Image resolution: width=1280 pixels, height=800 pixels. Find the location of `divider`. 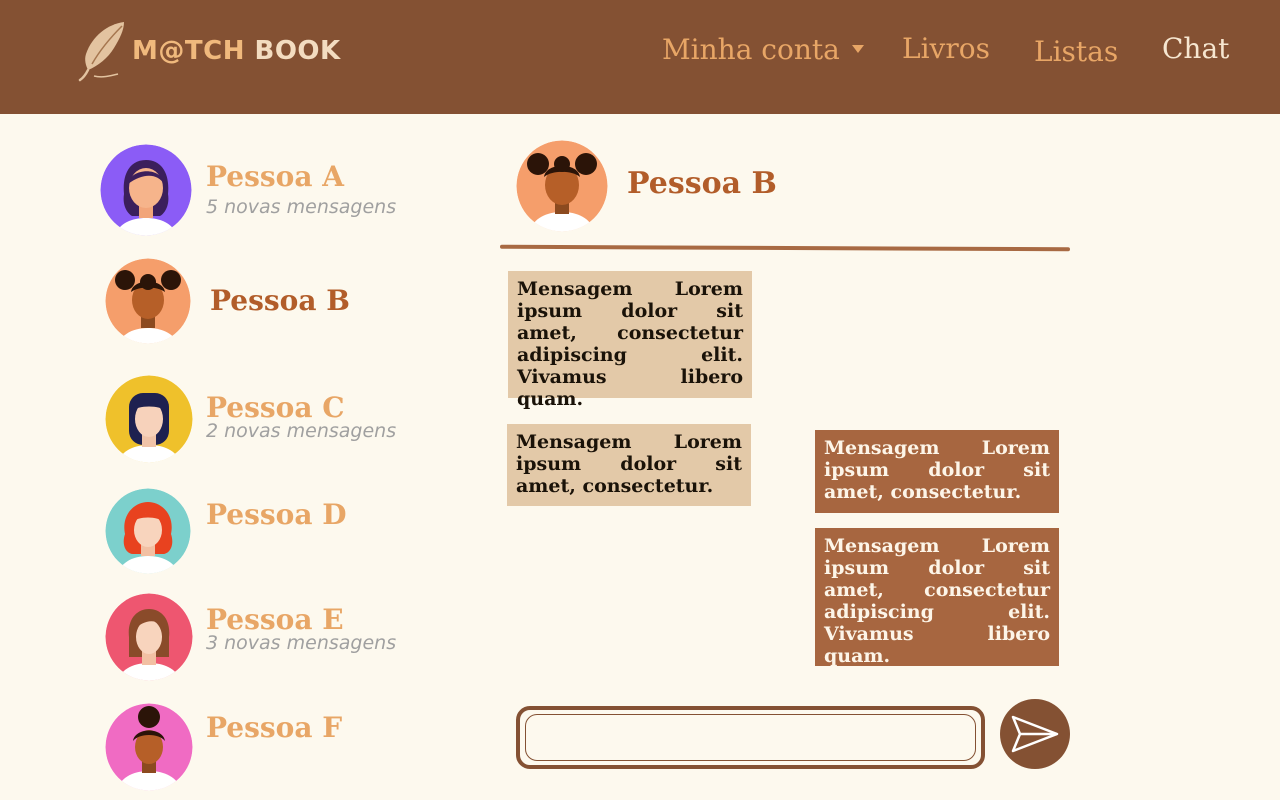

divider is located at coordinates (785, 248).